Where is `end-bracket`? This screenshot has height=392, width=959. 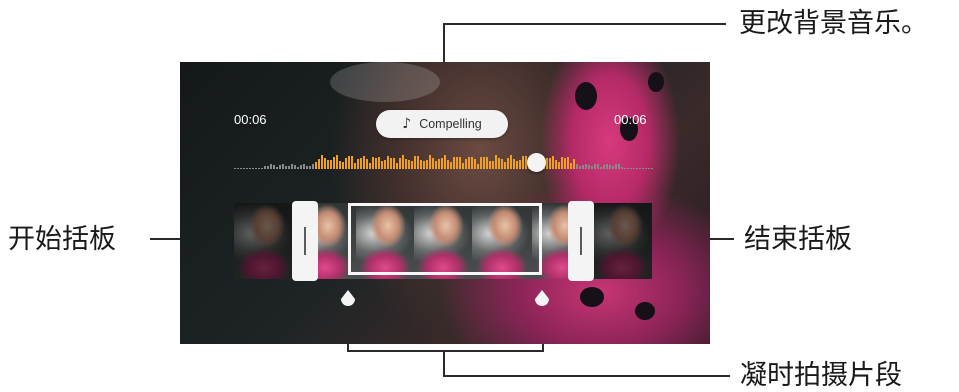
end-bracket is located at coordinates (581, 241).